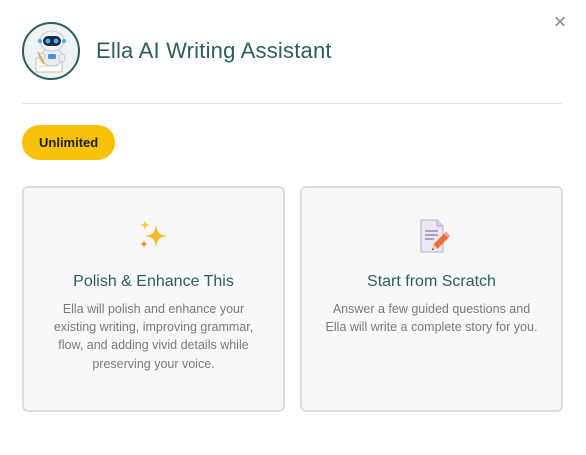  I want to click on robot-avatar-icon, so click(51, 51).